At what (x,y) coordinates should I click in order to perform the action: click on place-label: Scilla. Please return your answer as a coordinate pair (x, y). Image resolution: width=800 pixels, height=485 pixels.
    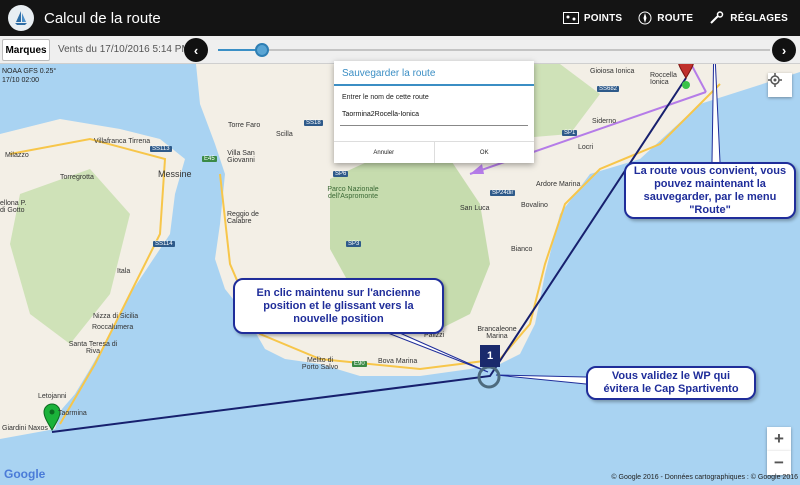
    Looking at the image, I should click on (284, 134).